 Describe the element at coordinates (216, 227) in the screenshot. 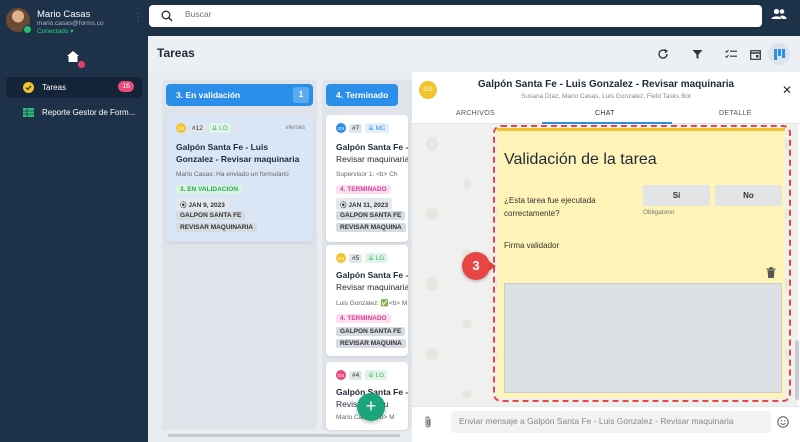

I see `action-badge: REVISAR MAQUINARIA` at that location.